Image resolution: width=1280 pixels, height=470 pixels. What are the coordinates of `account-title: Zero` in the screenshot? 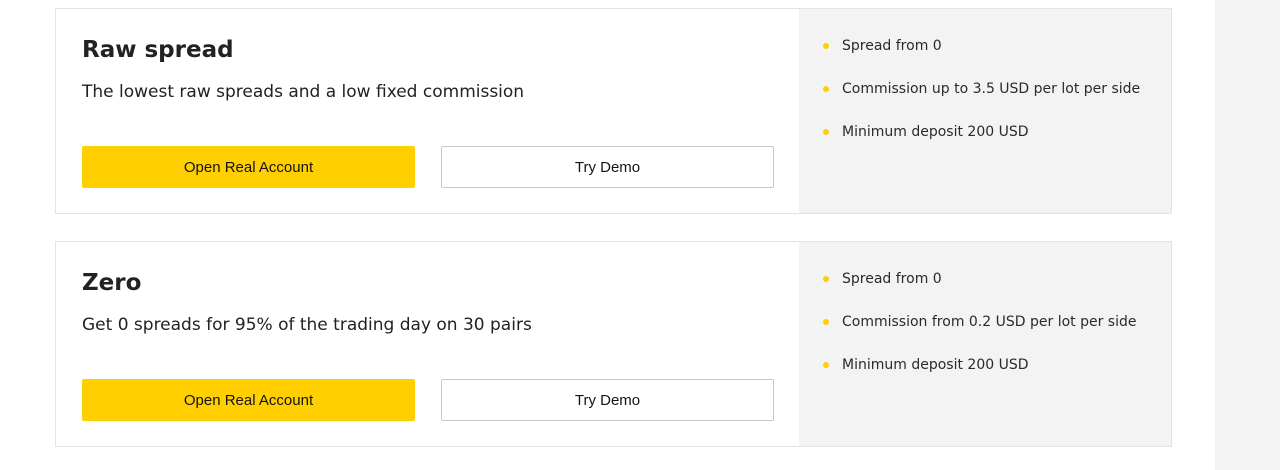 It's located at (112, 283).